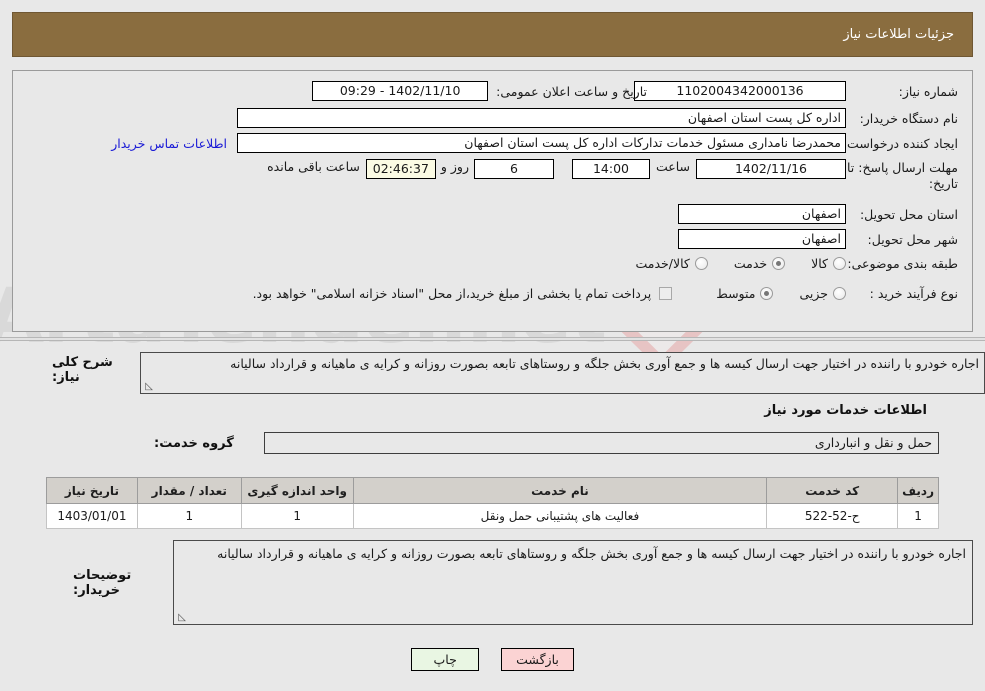 The image size is (985, 691). What do you see at coordinates (662, 263) in the screenshot?
I see `category-option-label: کالا/خدمت` at bounding box center [662, 263].